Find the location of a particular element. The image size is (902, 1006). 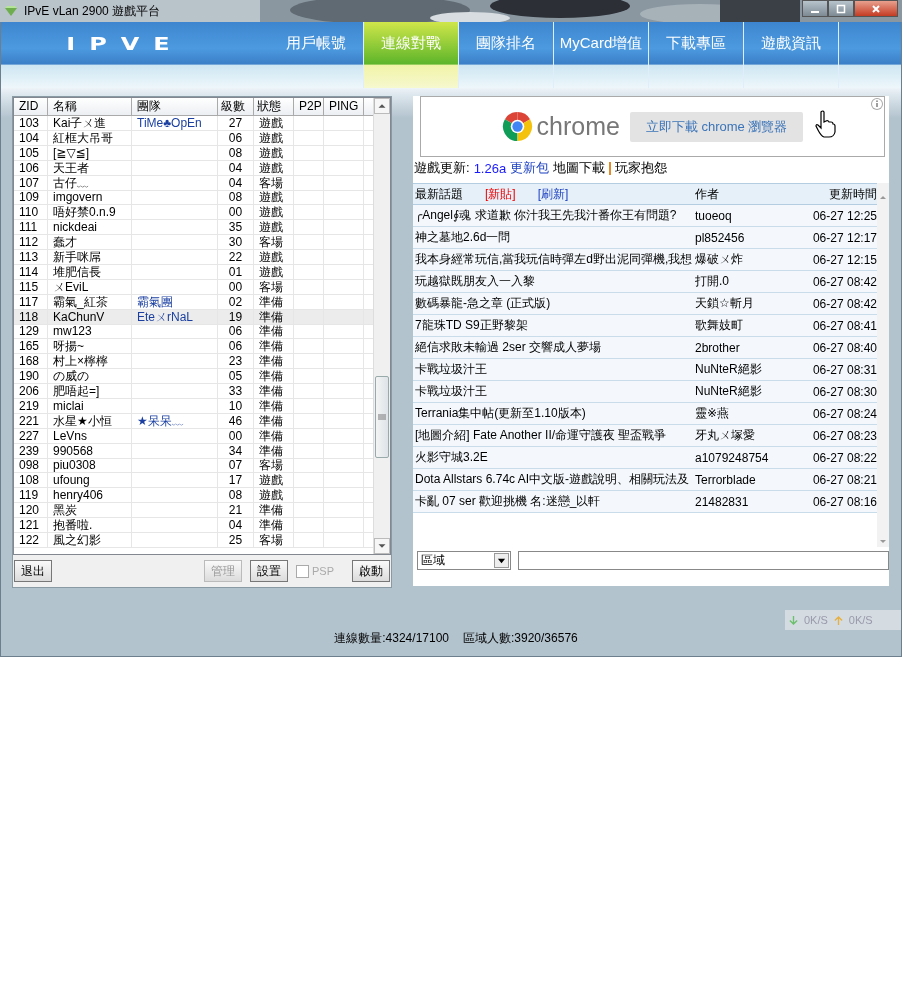

maximize-button is located at coordinates (841, 8).